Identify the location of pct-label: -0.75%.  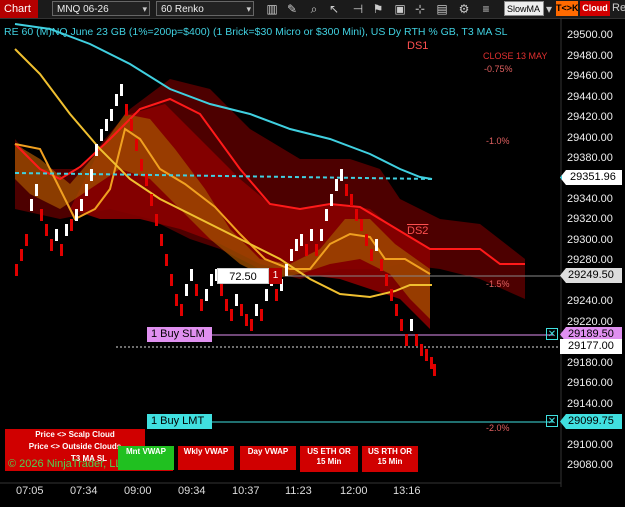
(498, 69).